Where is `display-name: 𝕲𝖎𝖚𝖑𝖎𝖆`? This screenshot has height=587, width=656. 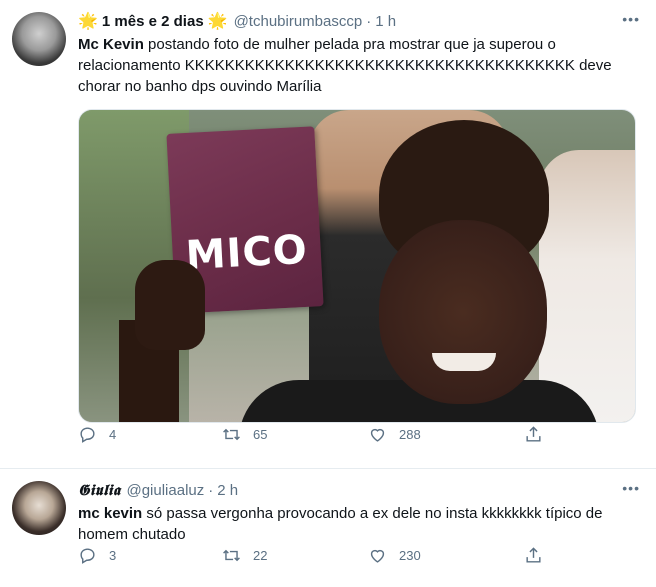 display-name: 𝕲𝖎𝖚𝖑𝖎𝖆 is located at coordinates (99, 490).